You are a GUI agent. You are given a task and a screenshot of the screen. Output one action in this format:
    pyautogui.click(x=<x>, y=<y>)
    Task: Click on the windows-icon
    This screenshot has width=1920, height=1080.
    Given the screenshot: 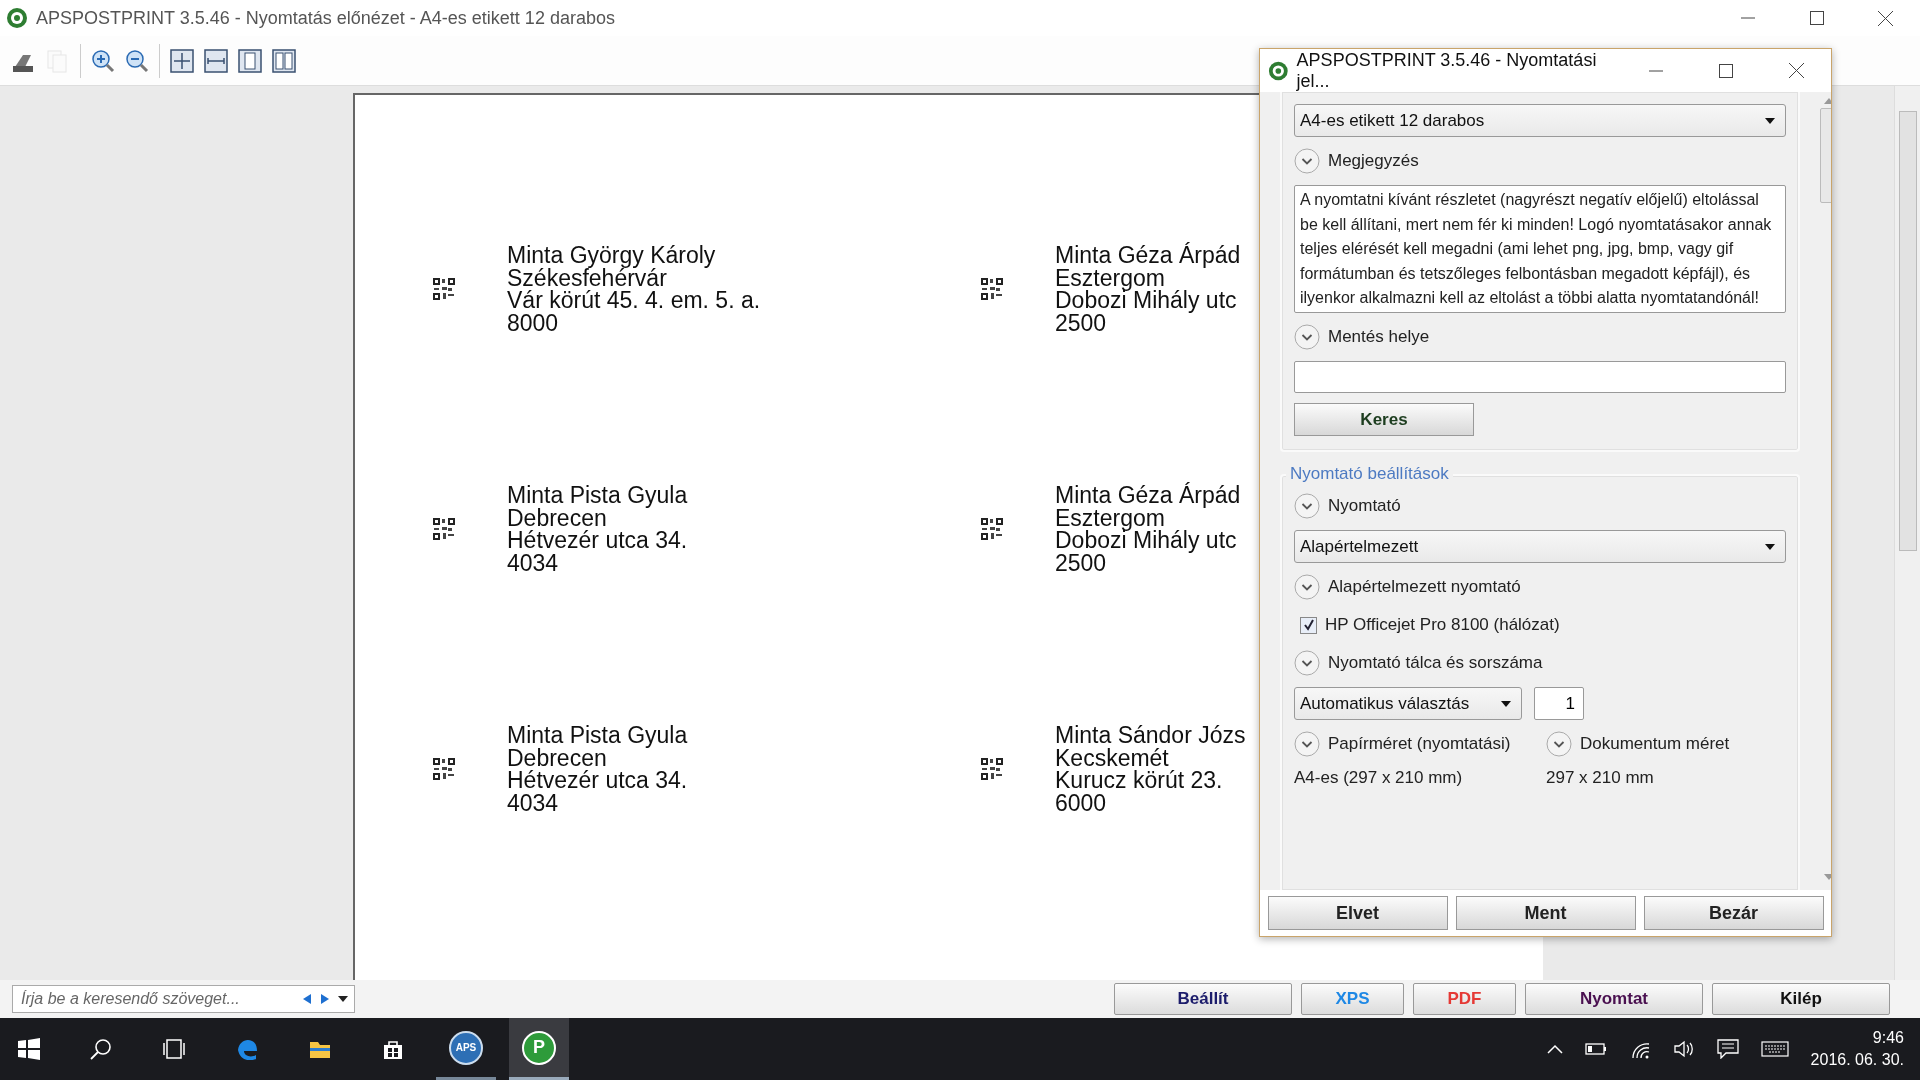 What is the action you would take?
    pyautogui.click(x=29, y=1049)
    